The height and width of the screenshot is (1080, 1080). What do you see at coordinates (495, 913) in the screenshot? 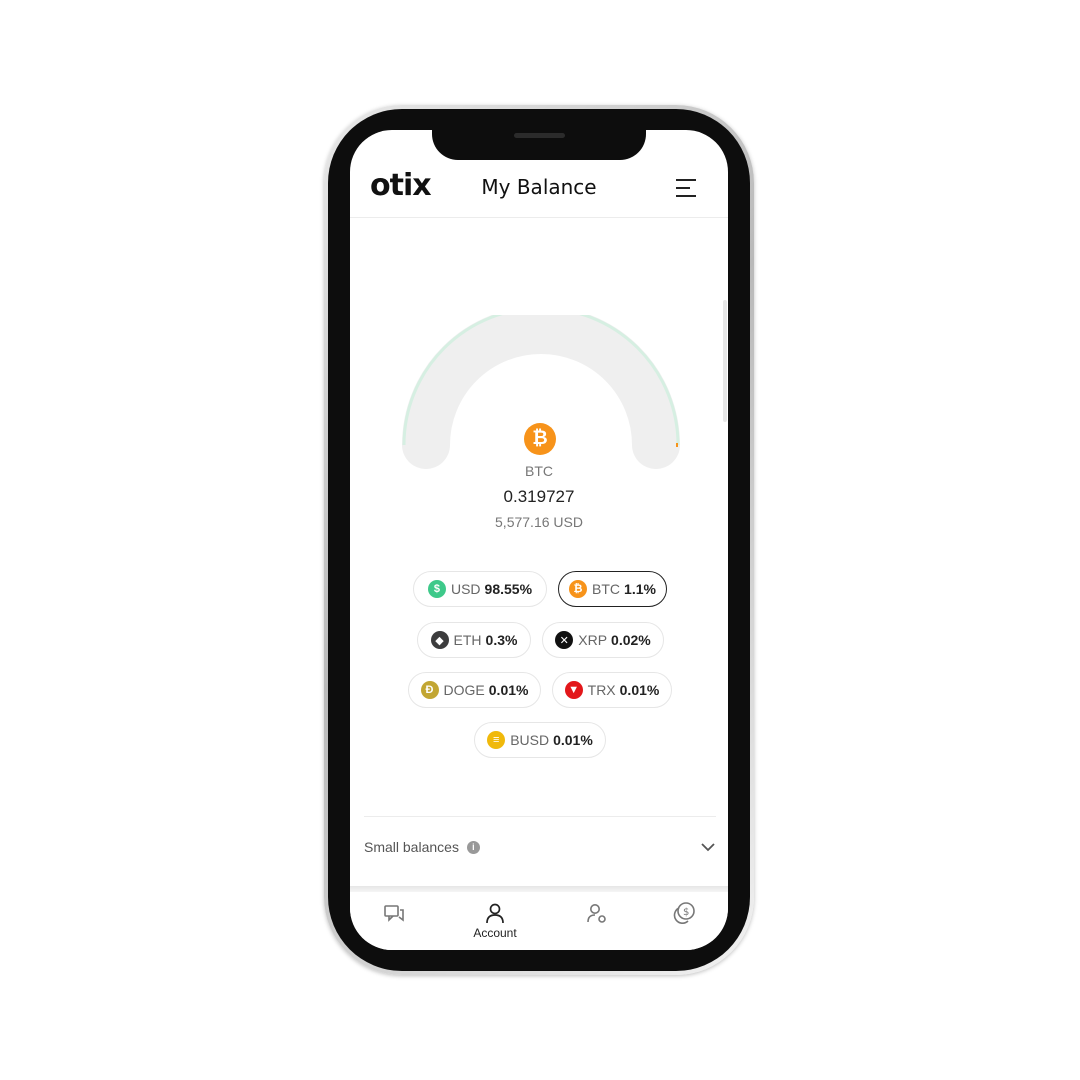
I see `account-icon` at bounding box center [495, 913].